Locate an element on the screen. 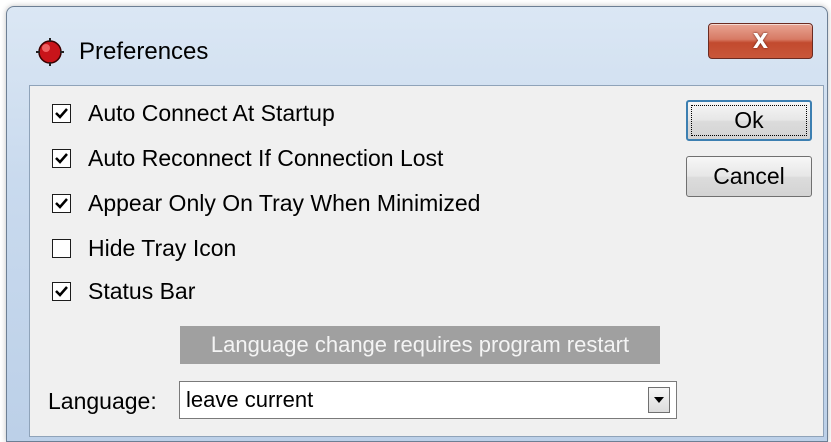 Image resolution: width=831 pixels, height=442 pixels. option-auto-reconnect: Auto Reconnect If Connection Lost is located at coordinates (247, 158).